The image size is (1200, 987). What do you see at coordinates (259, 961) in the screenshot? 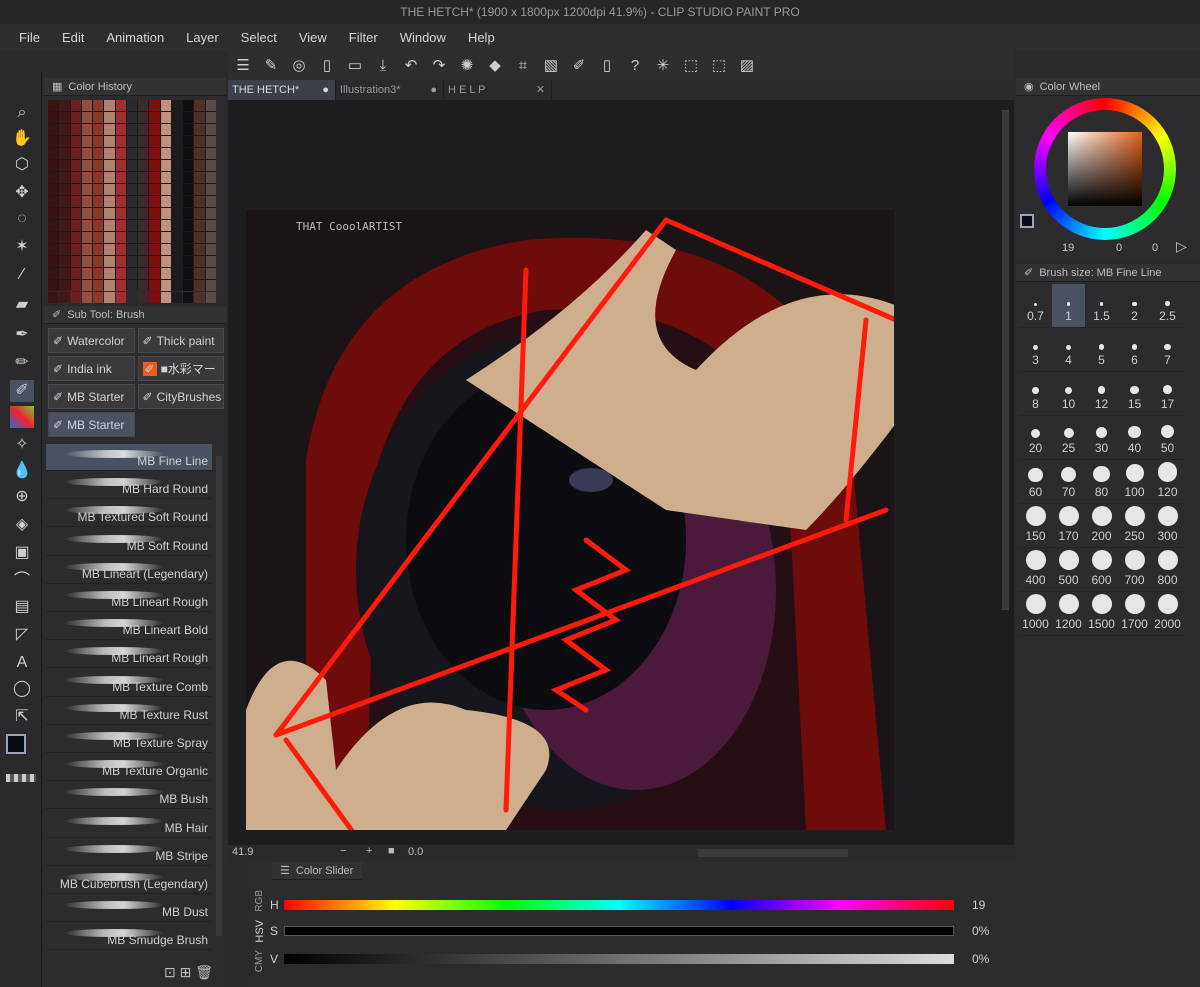
I see `mode-tab-cmy: CMY` at bounding box center [259, 961].